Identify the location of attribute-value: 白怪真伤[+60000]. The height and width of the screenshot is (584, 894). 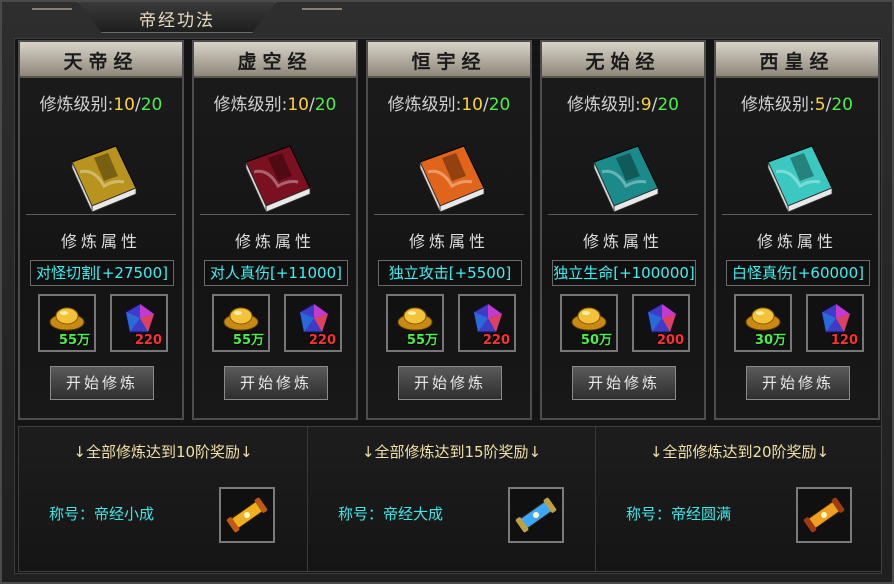
(798, 273).